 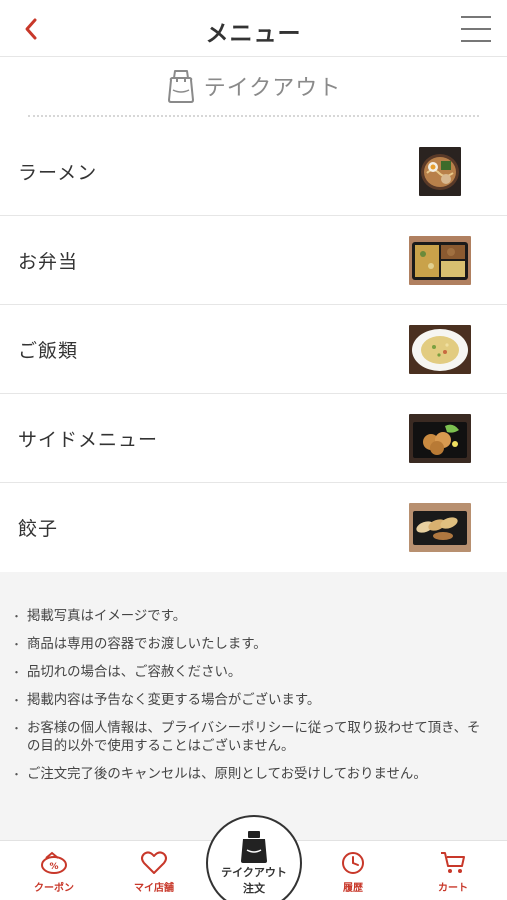 I want to click on page-title: メニュー, so click(x=253, y=34).